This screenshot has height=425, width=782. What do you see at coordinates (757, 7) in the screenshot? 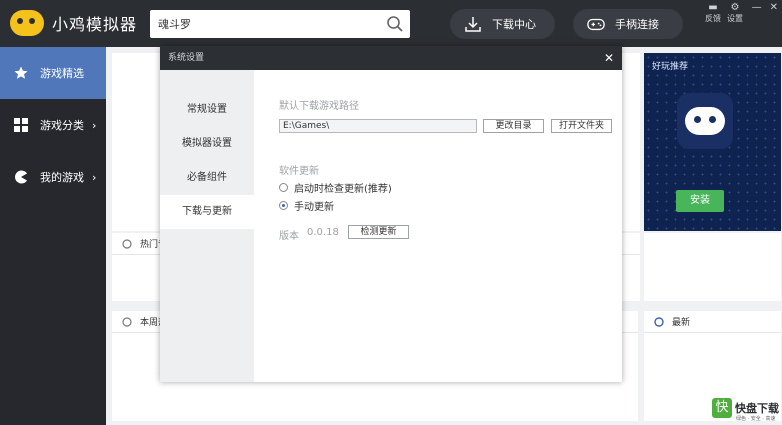
I see `minimize-icon: —` at bounding box center [757, 7].